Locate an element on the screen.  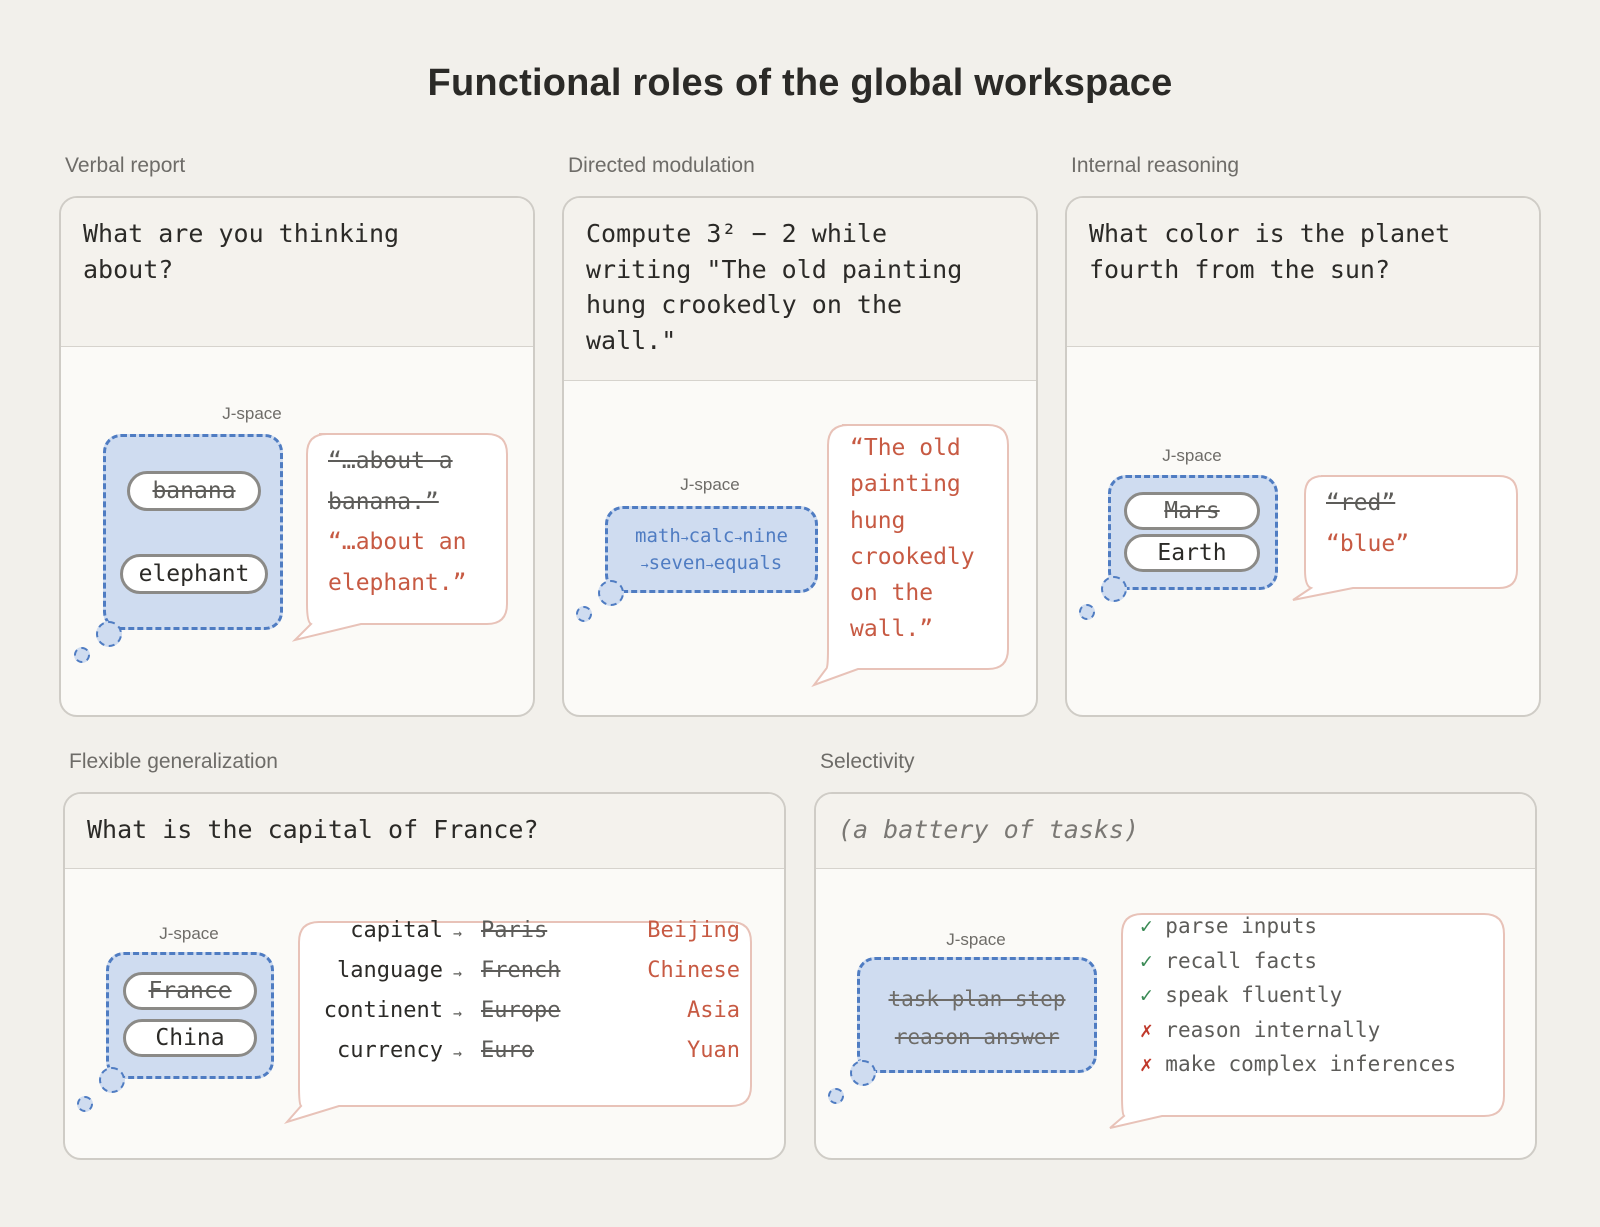
speech-line-3: hung is located at coordinates (878, 520).